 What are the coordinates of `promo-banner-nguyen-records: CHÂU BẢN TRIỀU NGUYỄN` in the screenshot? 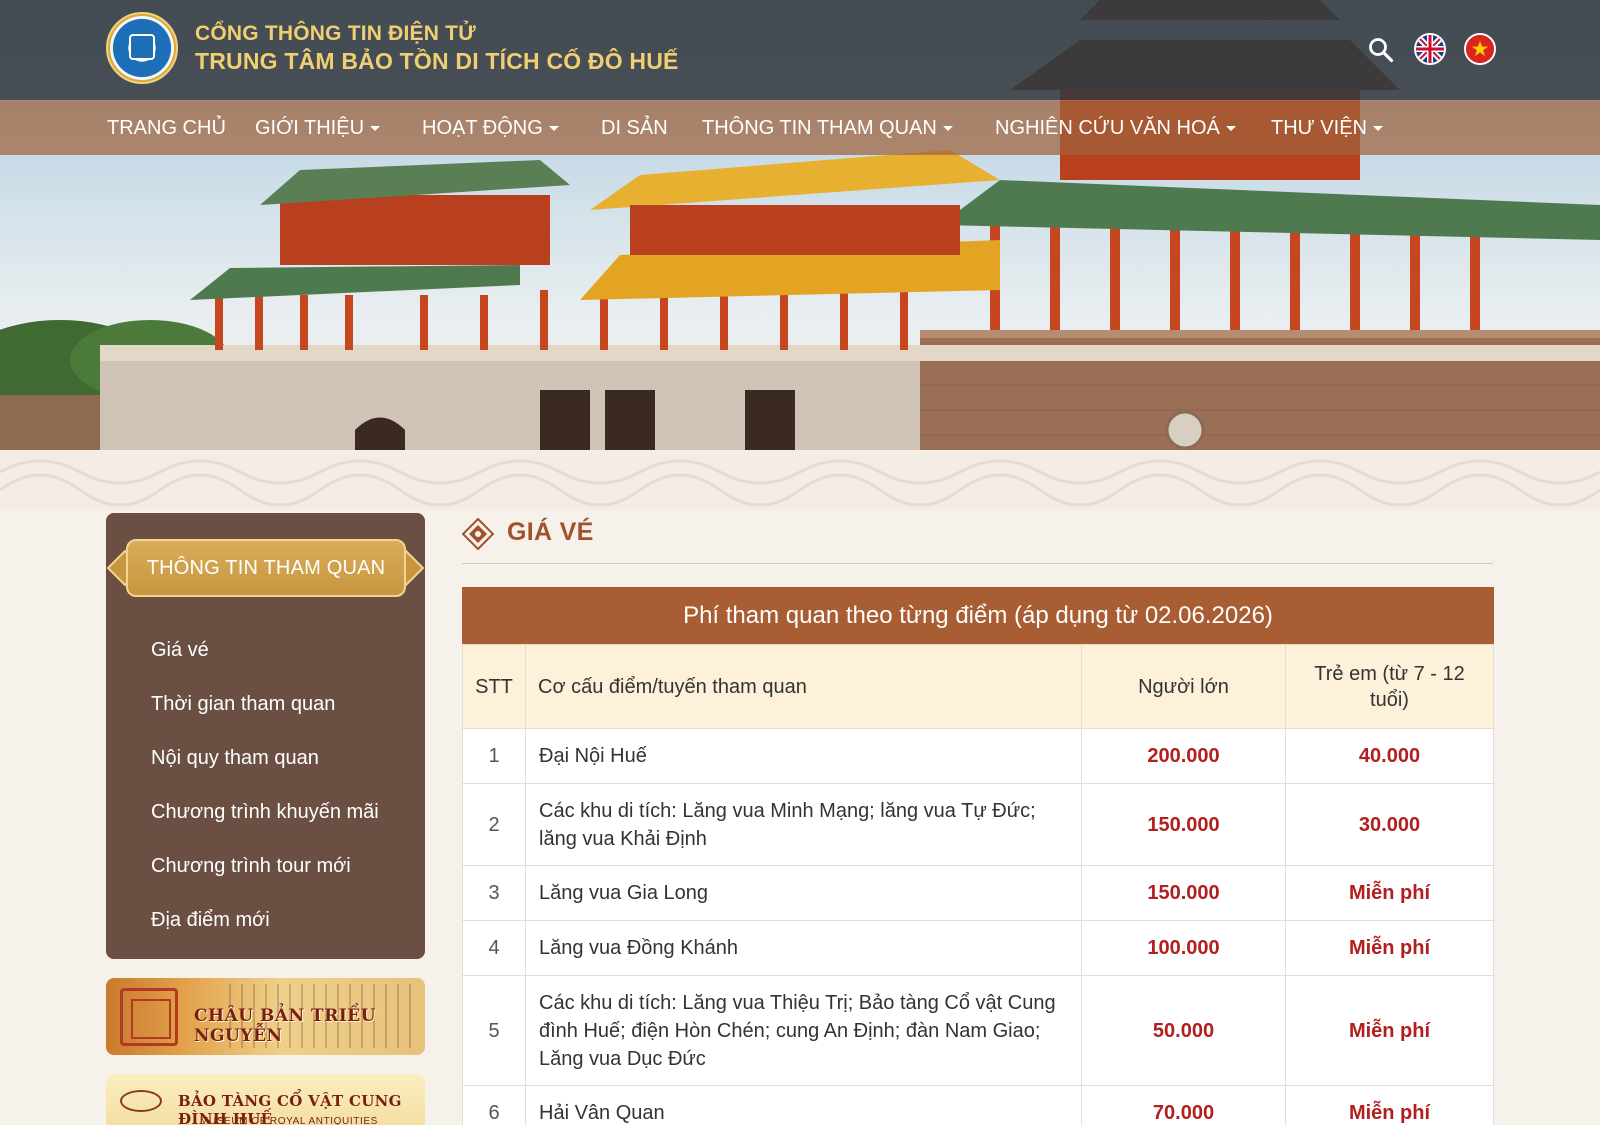 It's located at (265, 1016).